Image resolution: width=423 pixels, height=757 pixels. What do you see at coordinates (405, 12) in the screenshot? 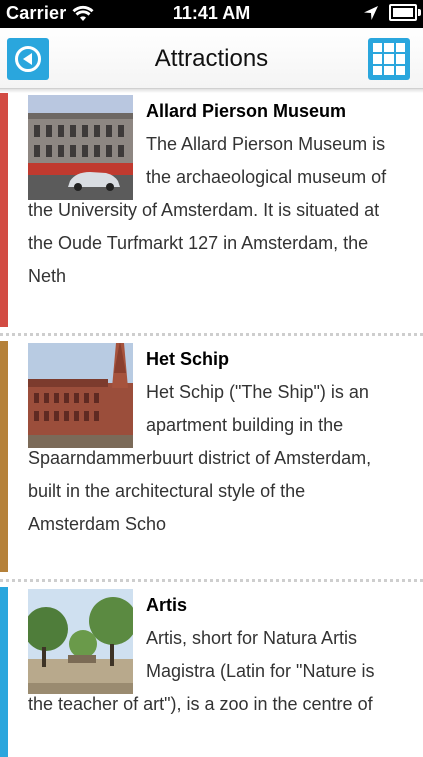
I see `battery-icon` at bounding box center [405, 12].